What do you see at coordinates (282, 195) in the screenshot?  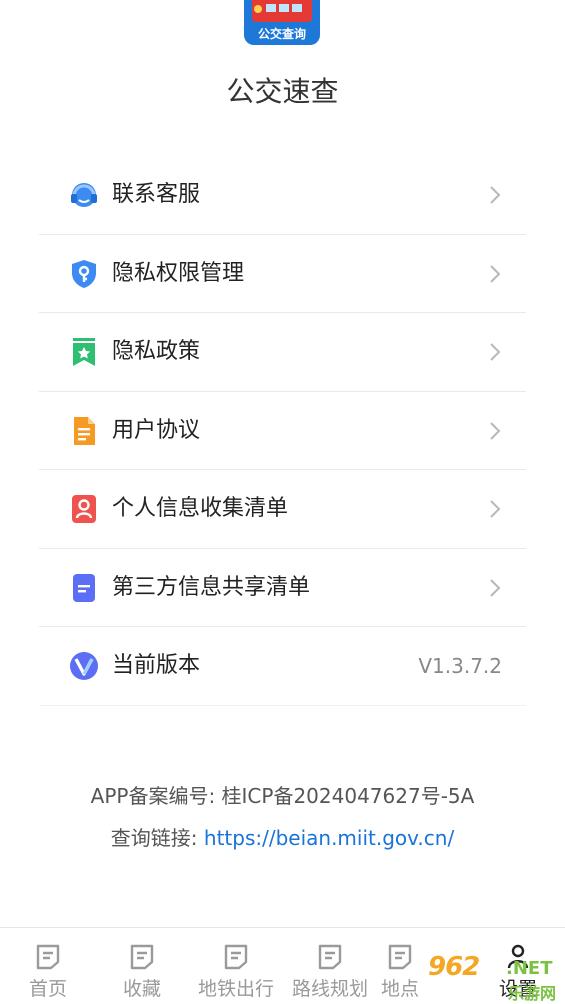 I see `menu-item-customer-service: 联系客服` at bounding box center [282, 195].